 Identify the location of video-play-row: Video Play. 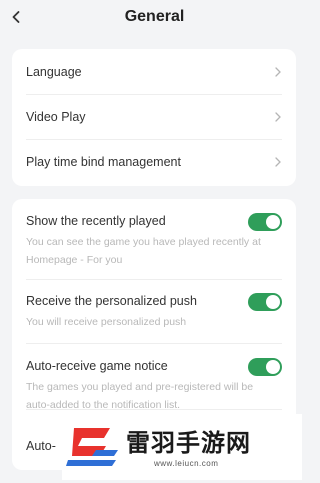
(154, 116).